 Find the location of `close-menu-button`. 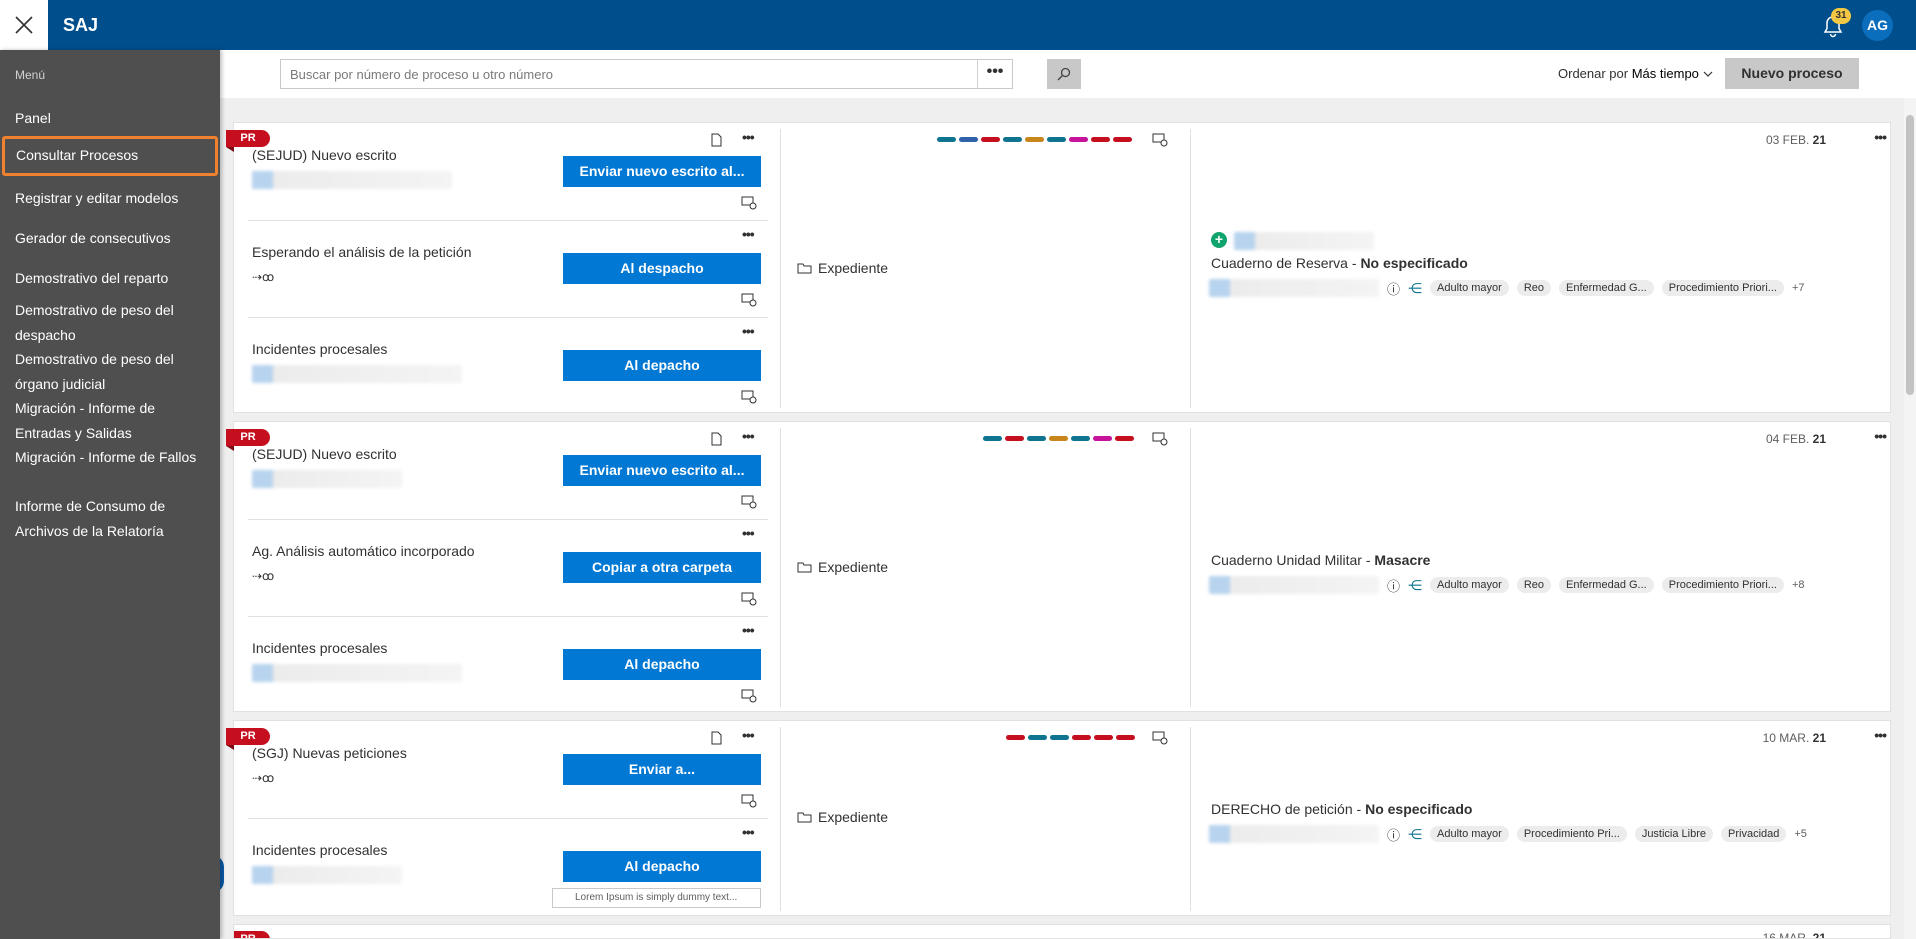

close-menu-button is located at coordinates (24, 25).